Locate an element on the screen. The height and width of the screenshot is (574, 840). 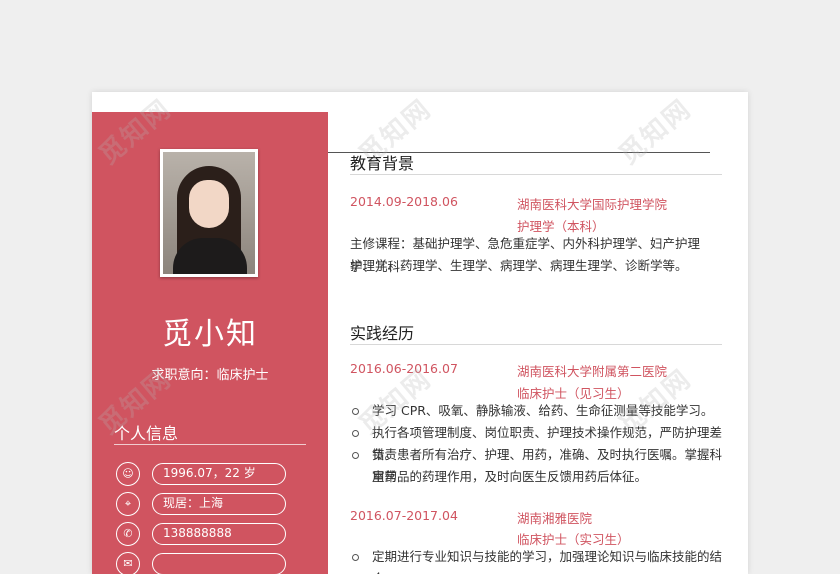
job1-org: 湖南医科大学附属第二医院 is located at coordinates (592, 371).